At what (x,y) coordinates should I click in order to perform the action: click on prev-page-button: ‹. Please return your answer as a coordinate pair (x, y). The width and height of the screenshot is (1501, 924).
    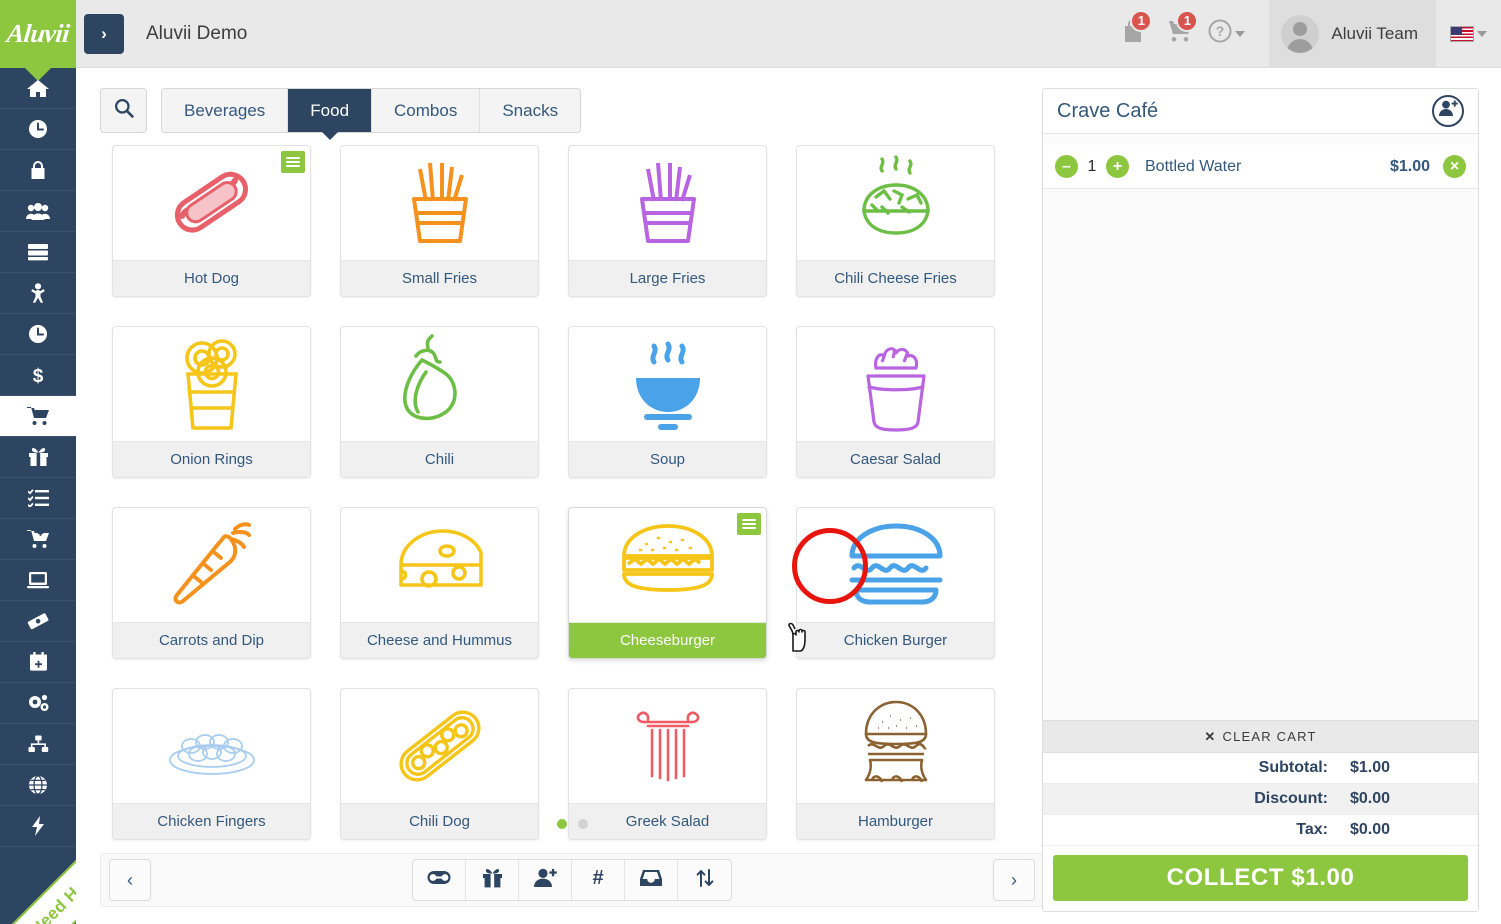
    Looking at the image, I should click on (130, 880).